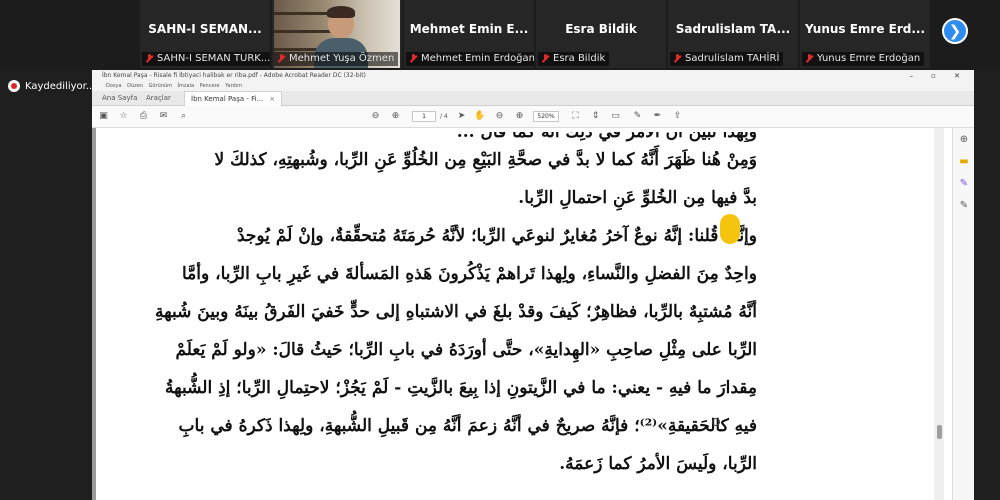 This screenshot has width=1000, height=500. Describe the element at coordinates (163, 116) in the screenshot. I see `email-icon: ✉` at that location.